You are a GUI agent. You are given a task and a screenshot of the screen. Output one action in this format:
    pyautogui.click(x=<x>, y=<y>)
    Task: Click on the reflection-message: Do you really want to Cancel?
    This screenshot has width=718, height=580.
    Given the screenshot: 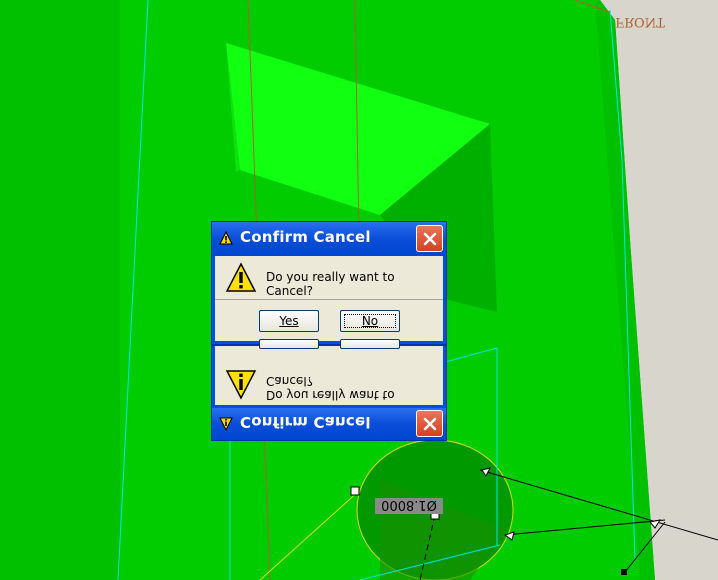 What is the action you would take?
    pyautogui.click(x=330, y=388)
    